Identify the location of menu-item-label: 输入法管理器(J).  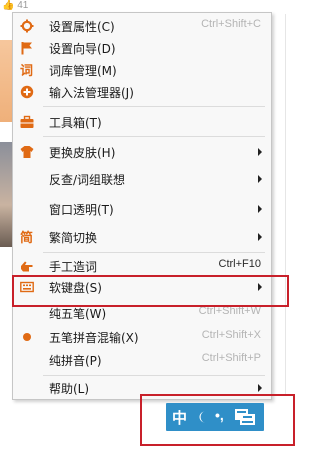
(91, 93).